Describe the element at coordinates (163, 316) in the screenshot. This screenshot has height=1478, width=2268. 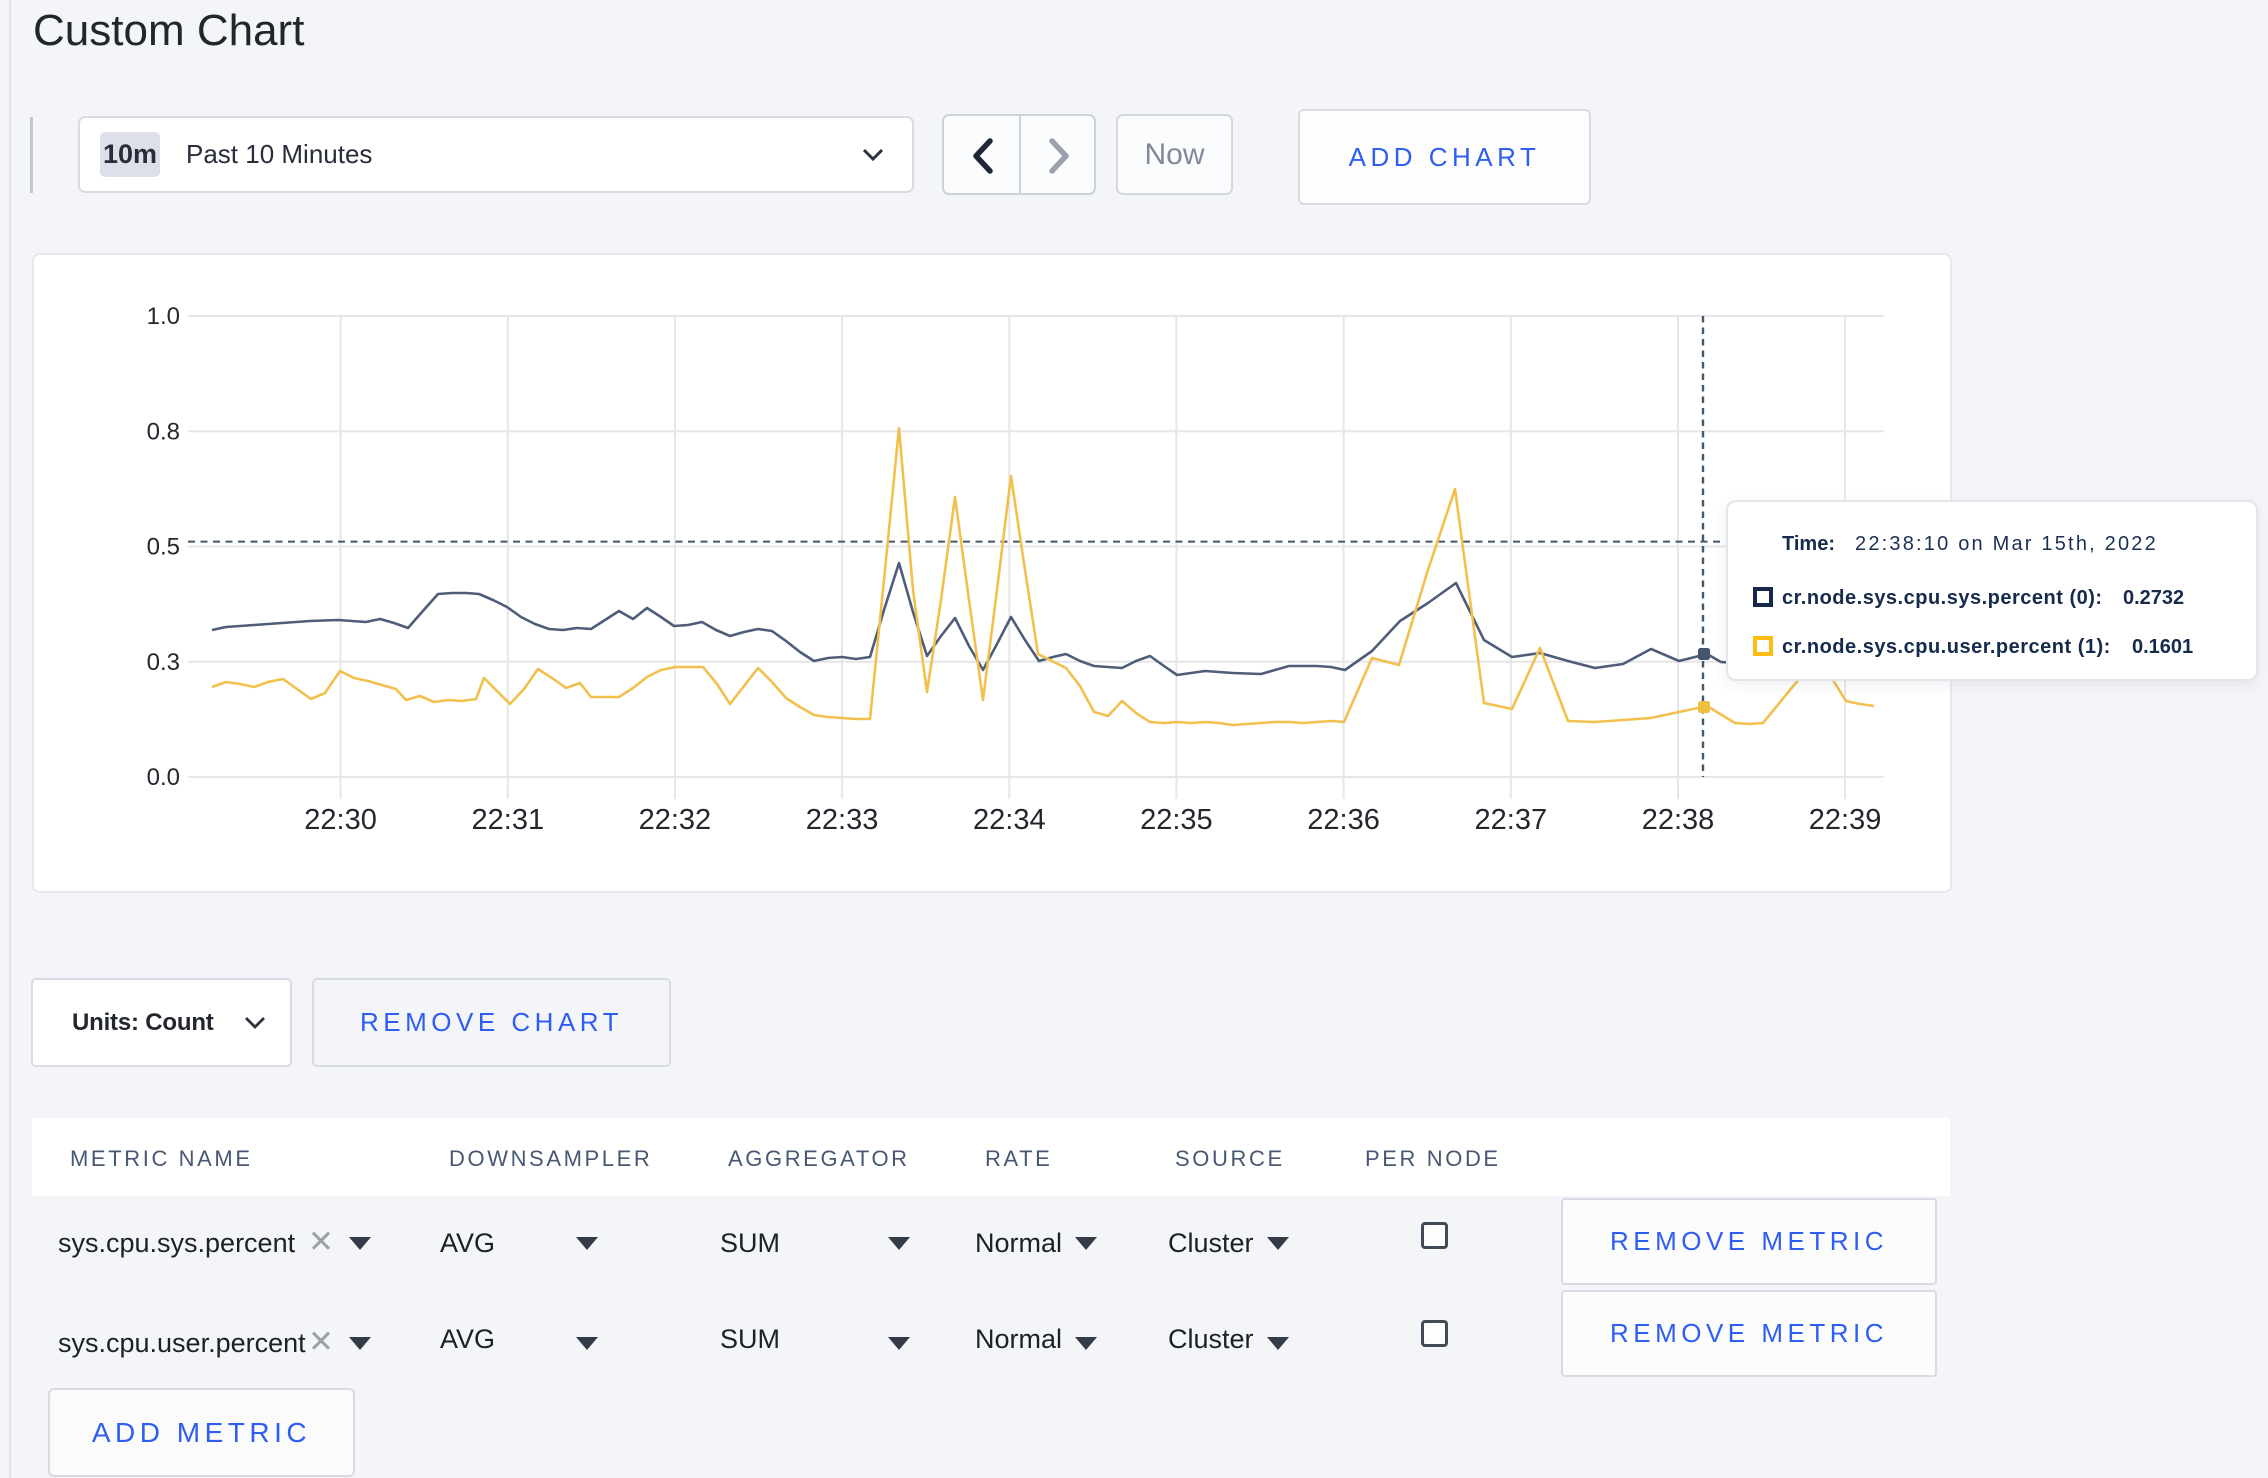
I see `svg-text: 1.0` at that location.